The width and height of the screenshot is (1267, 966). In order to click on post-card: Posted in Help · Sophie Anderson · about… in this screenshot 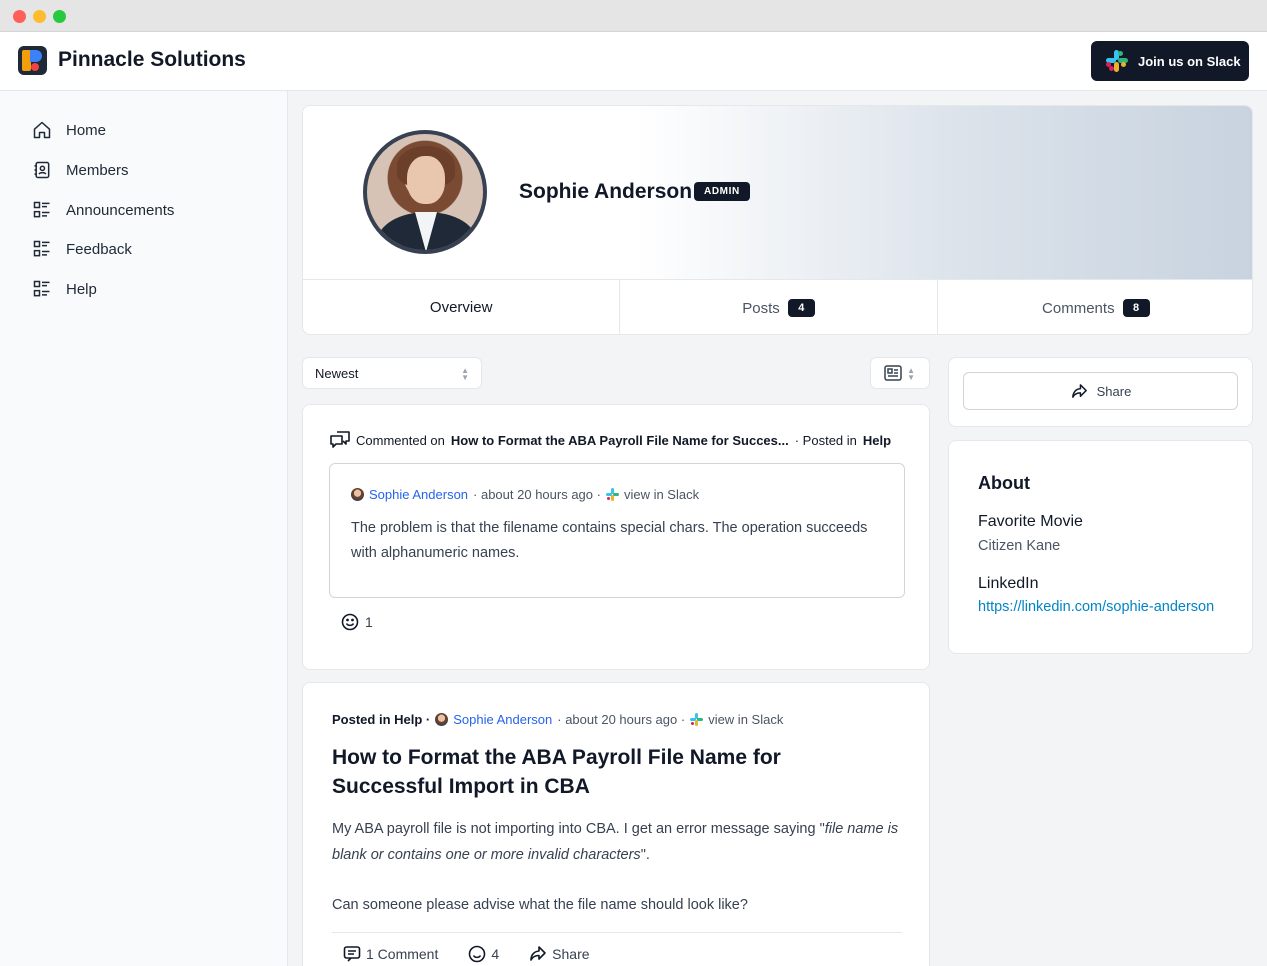, I will do `click(616, 824)`.